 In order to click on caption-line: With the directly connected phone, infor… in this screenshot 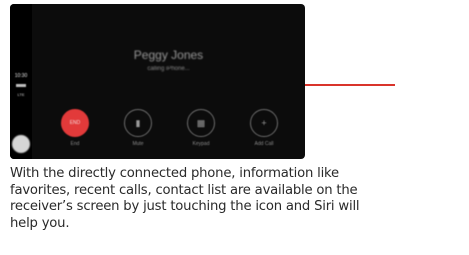, I will do `click(174, 173)`.